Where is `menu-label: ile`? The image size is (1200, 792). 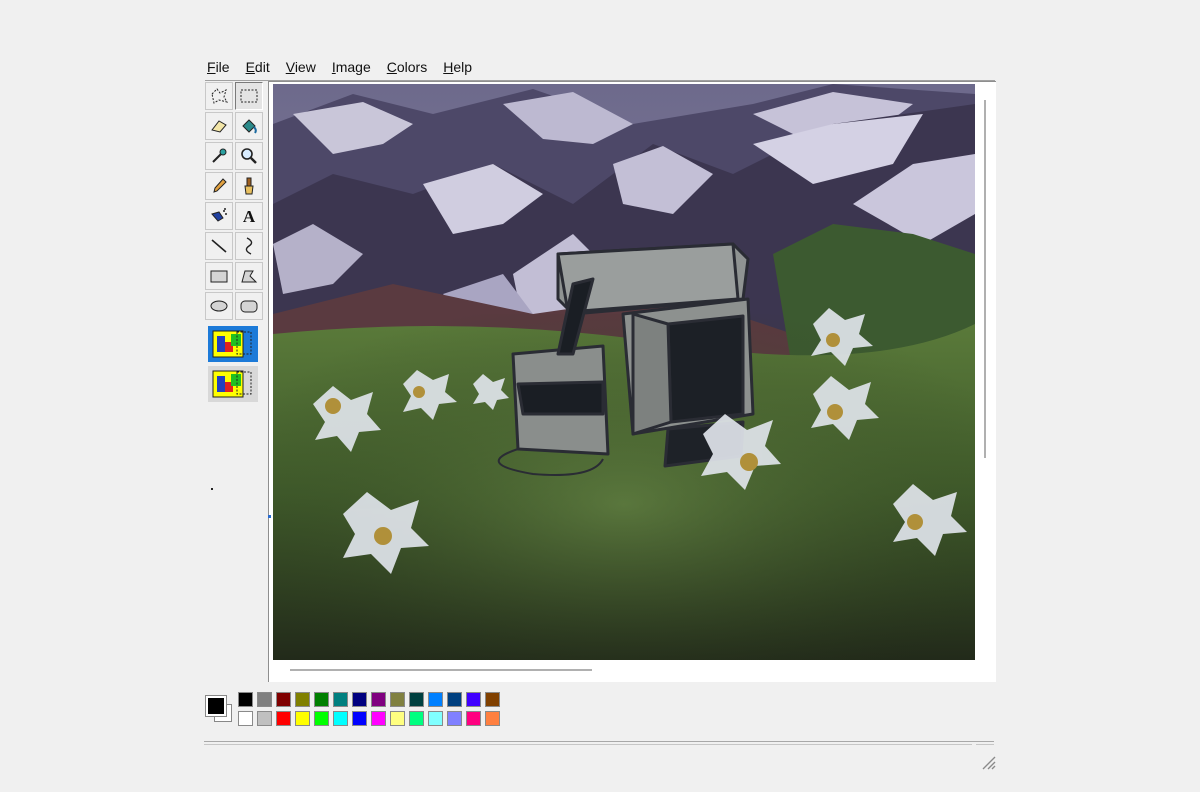 menu-label: ile is located at coordinates (222, 67).